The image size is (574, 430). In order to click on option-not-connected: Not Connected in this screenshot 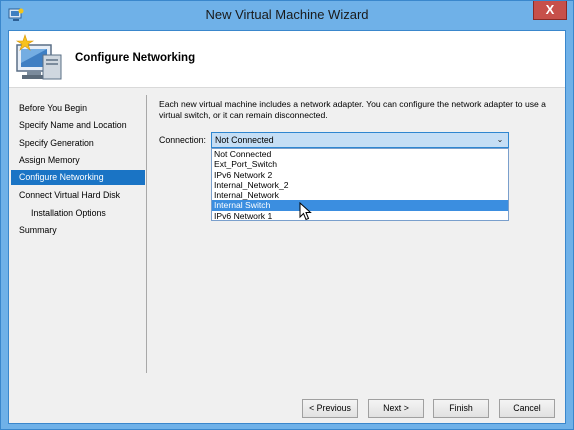, I will do `click(360, 154)`.